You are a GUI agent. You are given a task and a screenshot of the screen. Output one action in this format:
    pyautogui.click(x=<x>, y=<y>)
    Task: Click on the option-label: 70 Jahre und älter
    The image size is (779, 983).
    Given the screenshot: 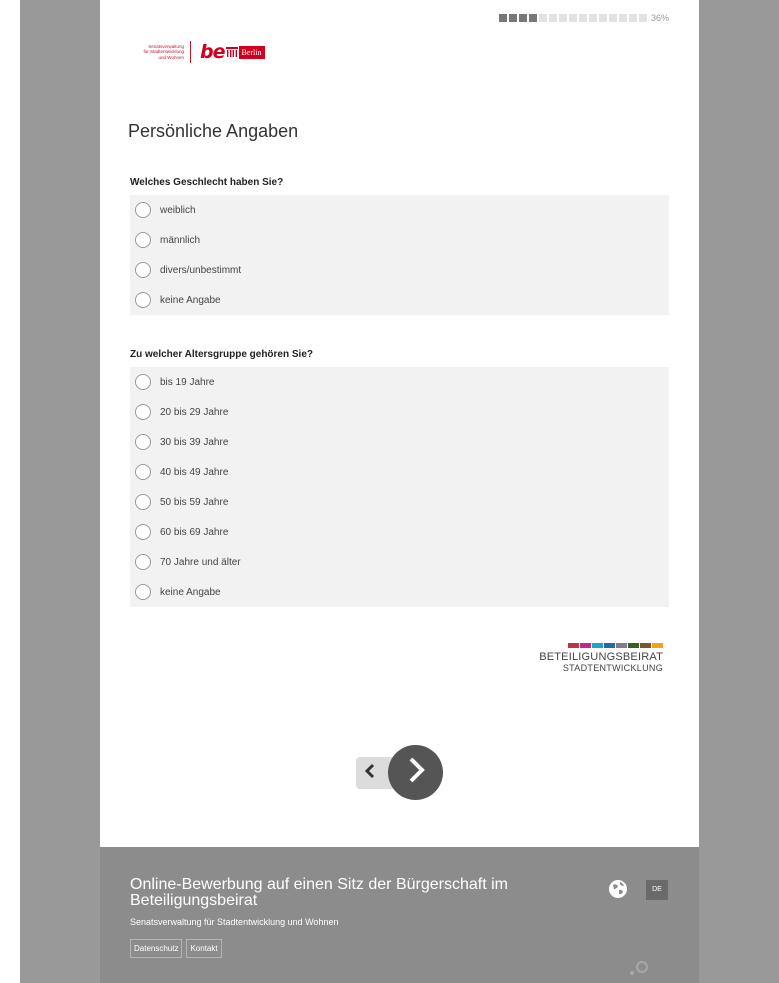 What is the action you would take?
    pyautogui.click(x=200, y=562)
    